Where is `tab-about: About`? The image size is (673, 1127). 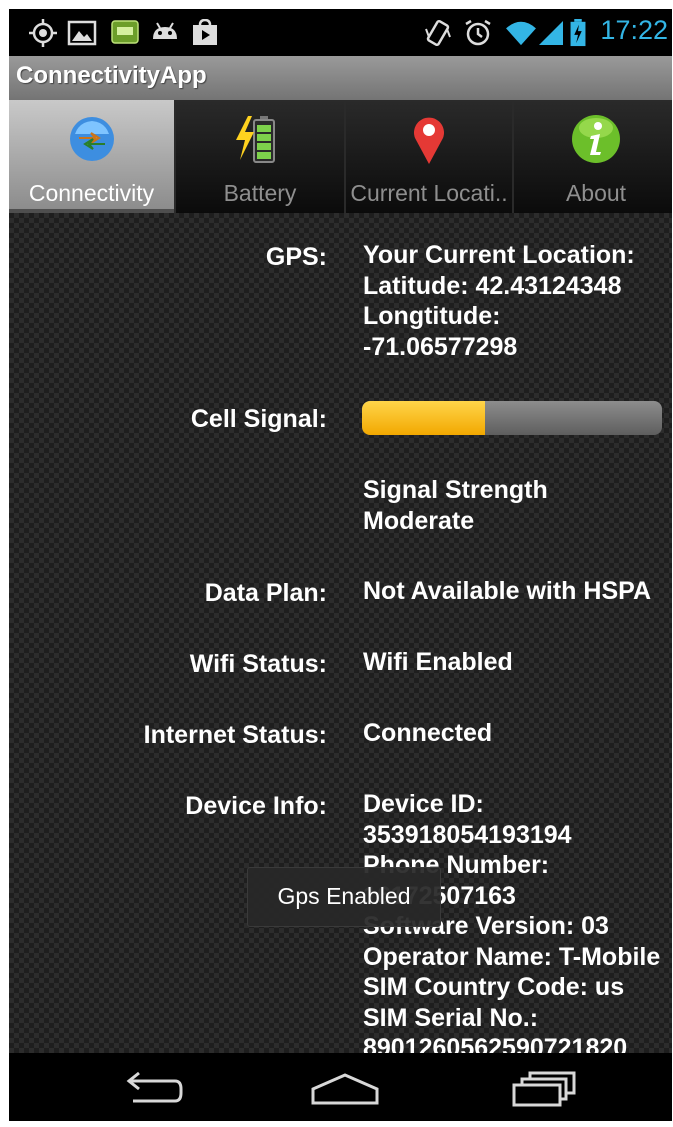
tab-about: About is located at coordinates (593, 156).